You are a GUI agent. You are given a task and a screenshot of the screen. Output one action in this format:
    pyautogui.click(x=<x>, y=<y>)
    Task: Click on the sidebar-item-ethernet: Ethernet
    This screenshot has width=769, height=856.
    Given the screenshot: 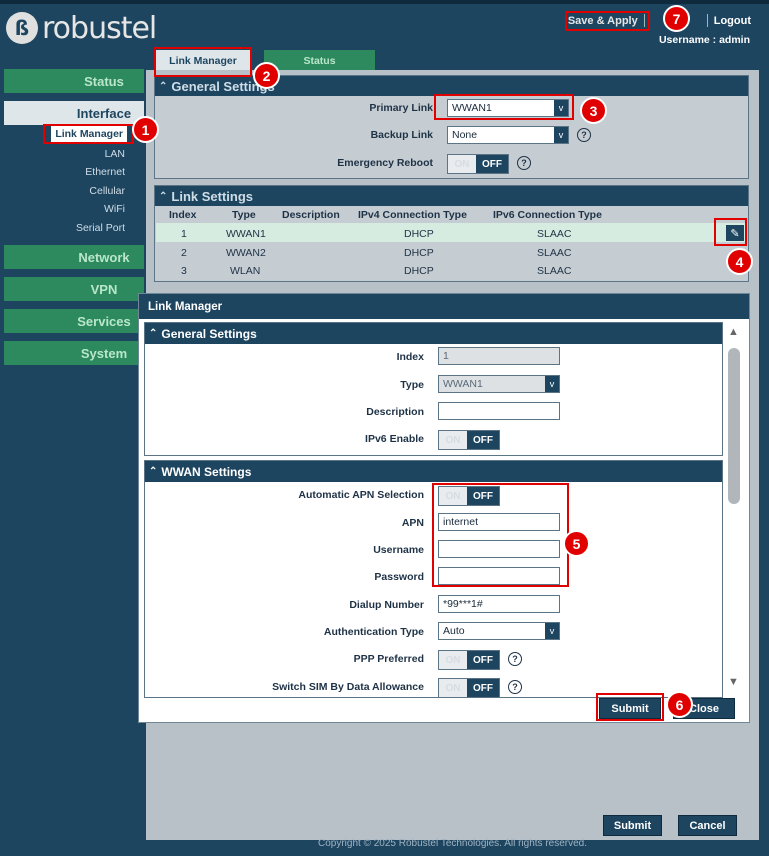 What is the action you would take?
    pyautogui.click(x=105, y=172)
    